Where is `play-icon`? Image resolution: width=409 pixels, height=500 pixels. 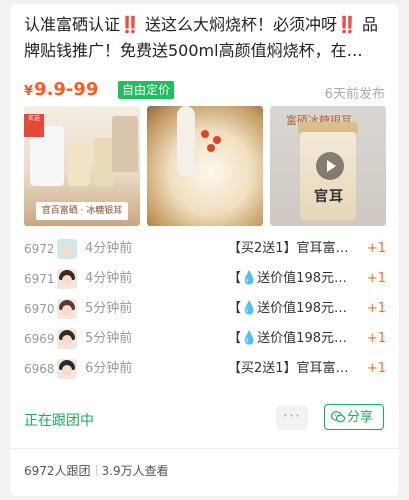 play-icon is located at coordinates (330, 166).